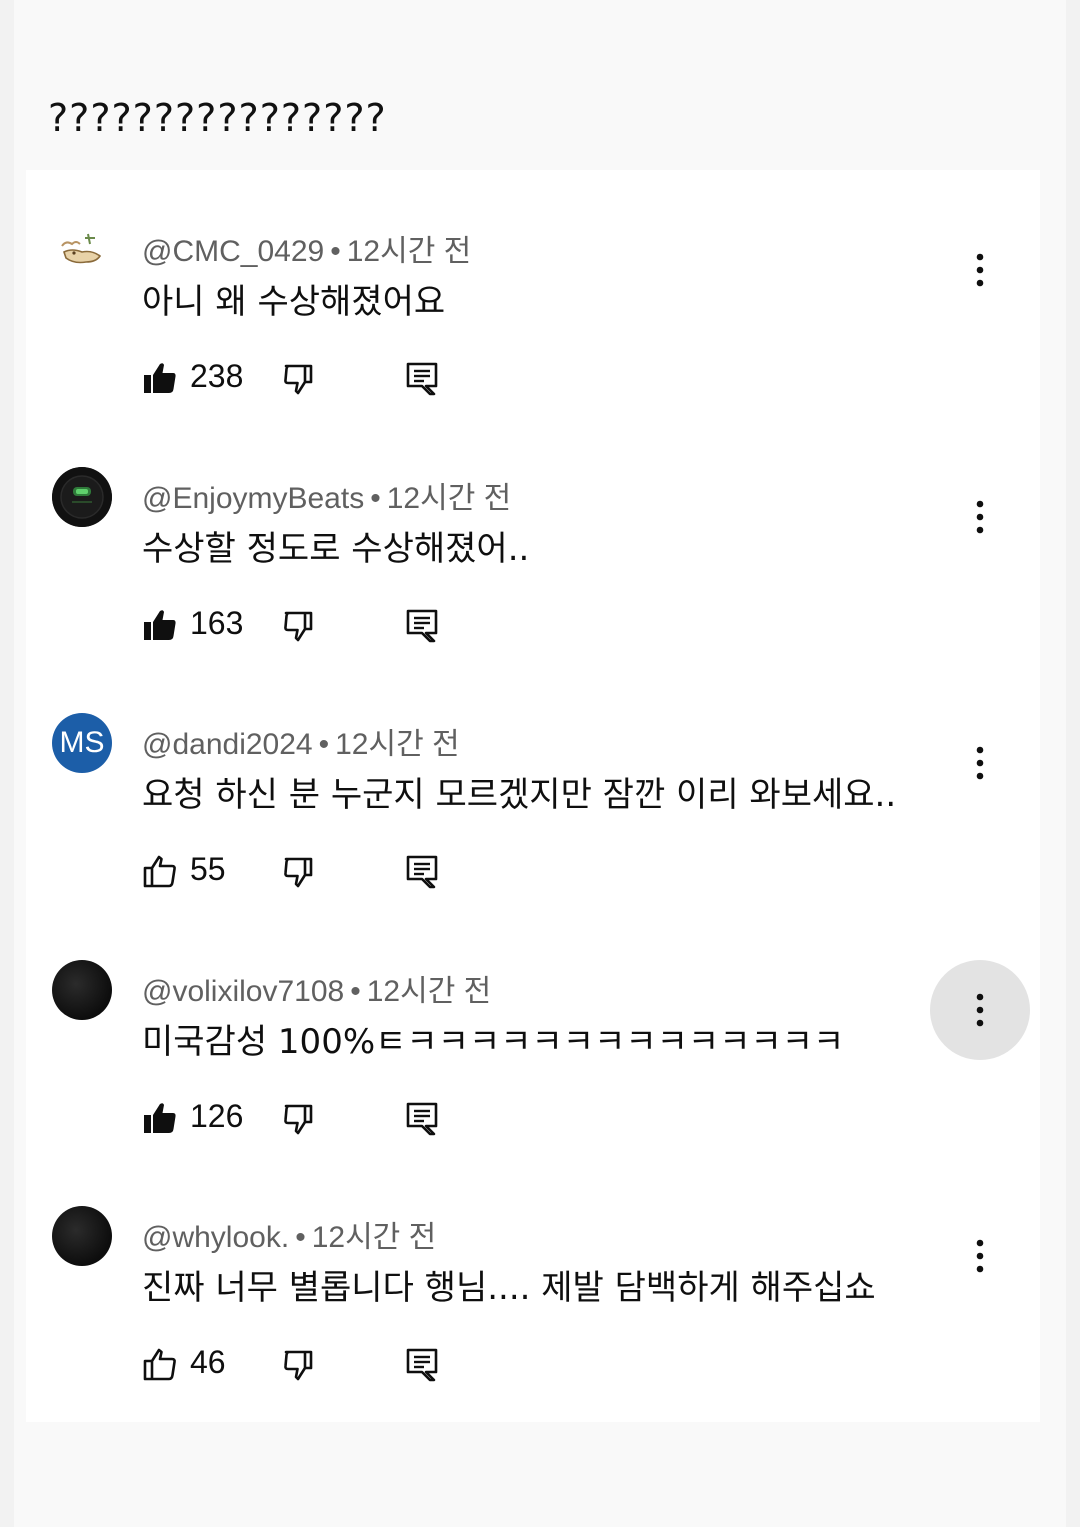 The image size is (1080, 1527). What do you see at coordinates (208, 869) in the screenshot?
I see `like-count: 55` at bounding box center [208, 869].